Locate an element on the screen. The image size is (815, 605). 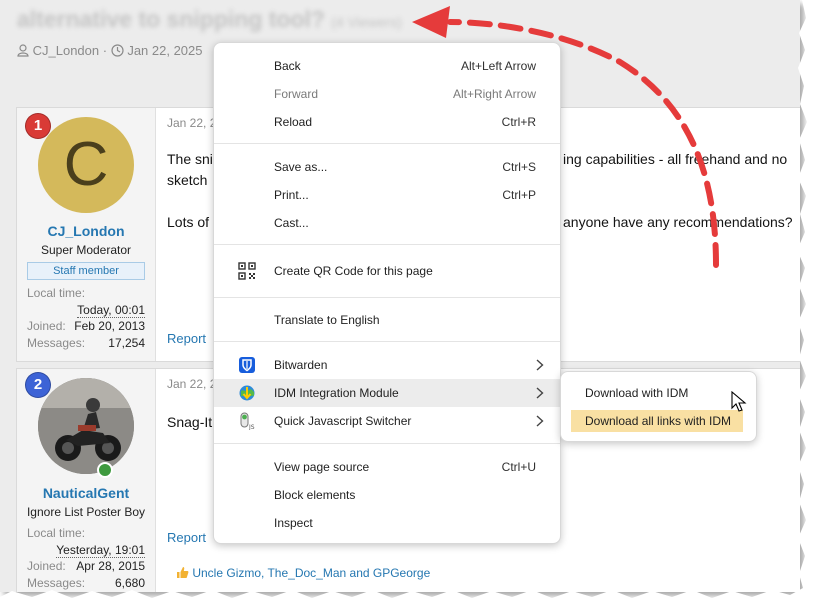
svg-text: JS is located at coordinates (251, 427).